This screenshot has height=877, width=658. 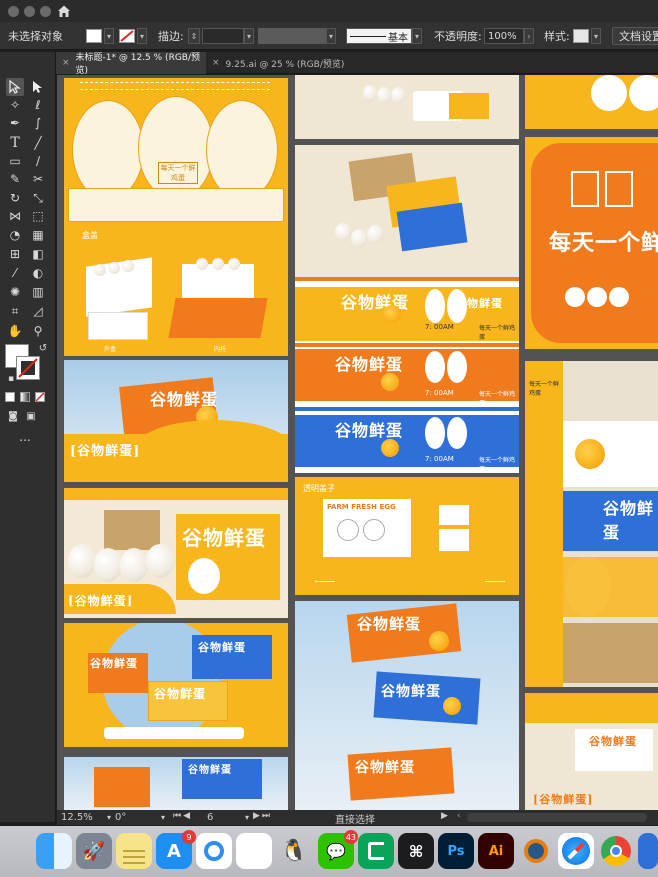 What do you see at coordinates (176, 421) in the screenshot?
I see `artboard-sky-photo: 谷物鲜蛋 [谷物鲜蛋]` at bounding box center [176, 421].